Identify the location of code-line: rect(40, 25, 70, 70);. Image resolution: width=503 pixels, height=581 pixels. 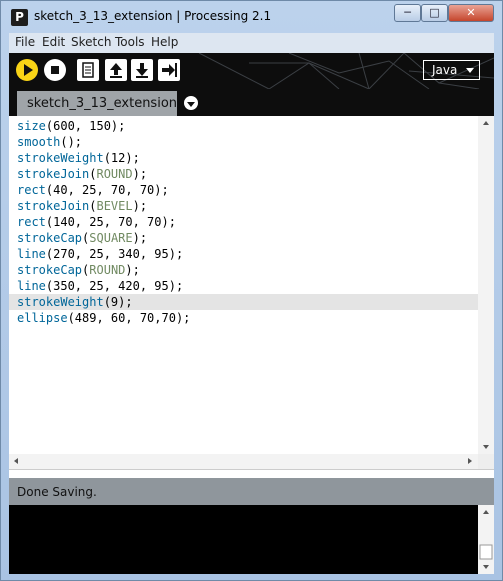
(243, 190).